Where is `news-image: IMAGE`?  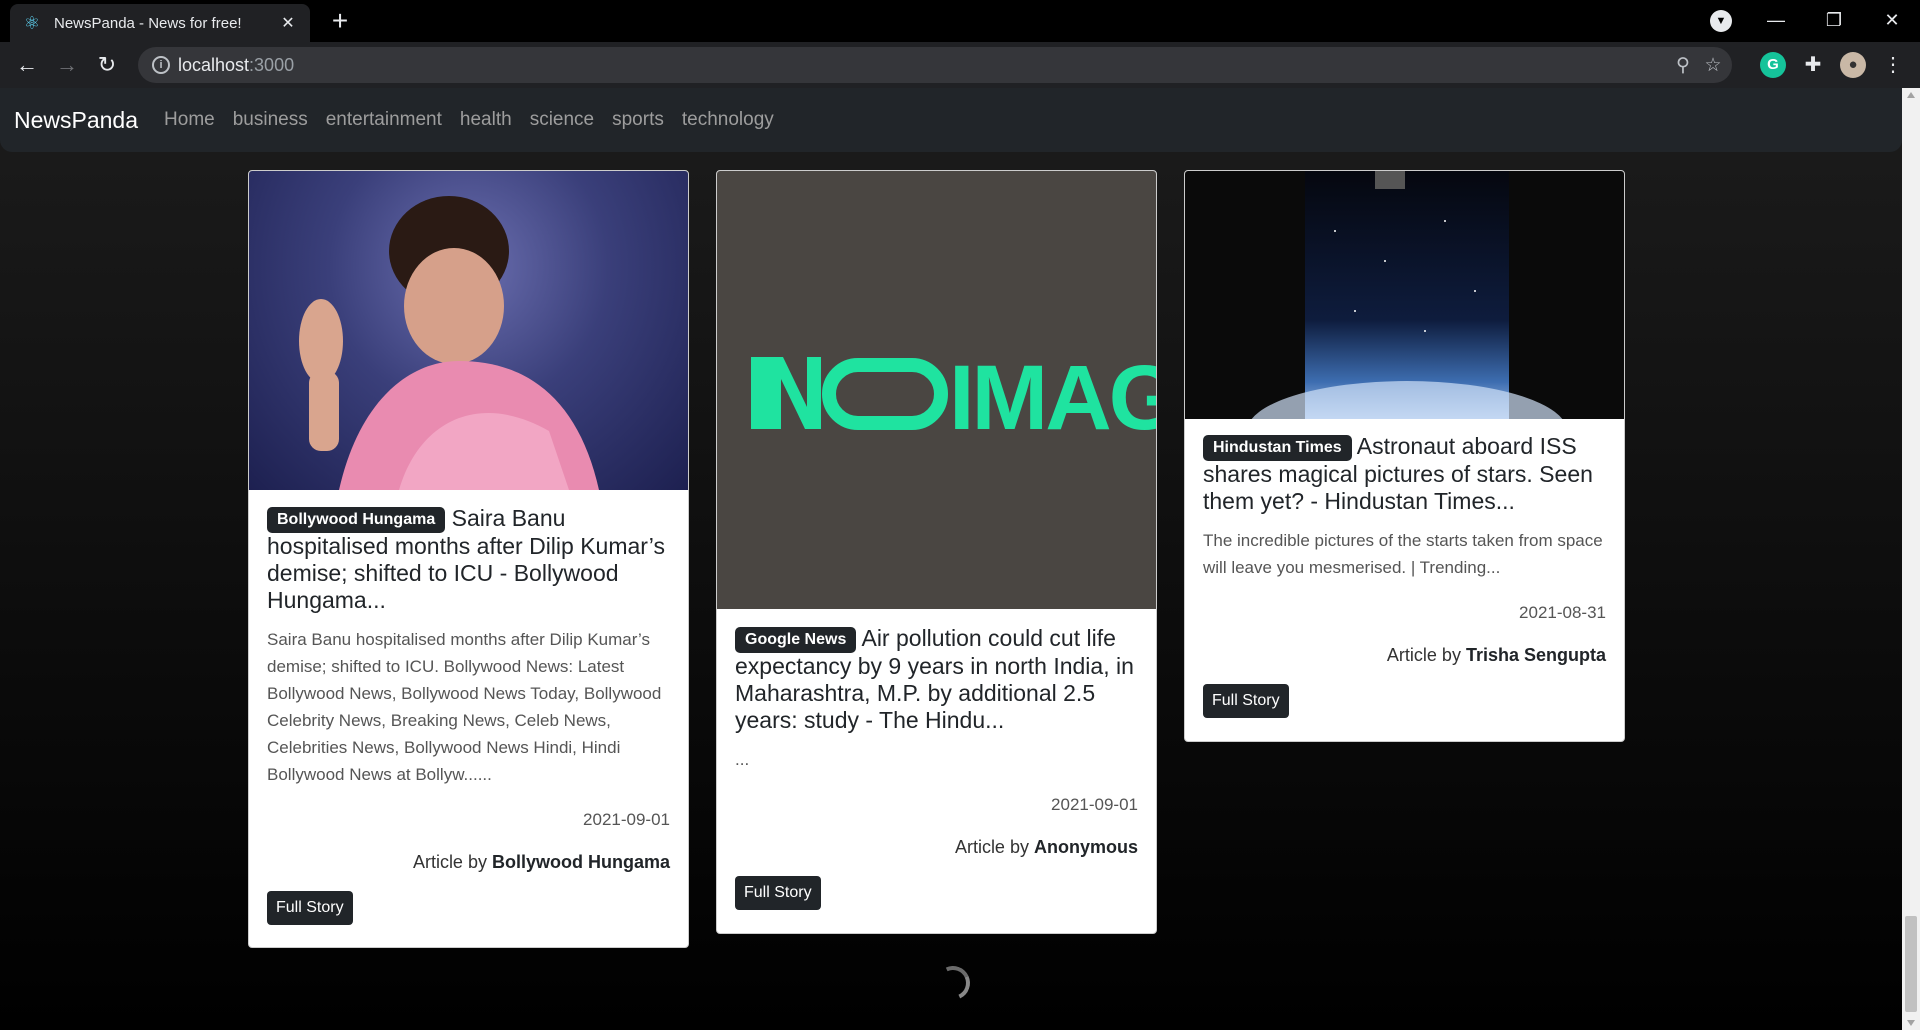
news-image: IMAGE is located at coordinates (936, 390).